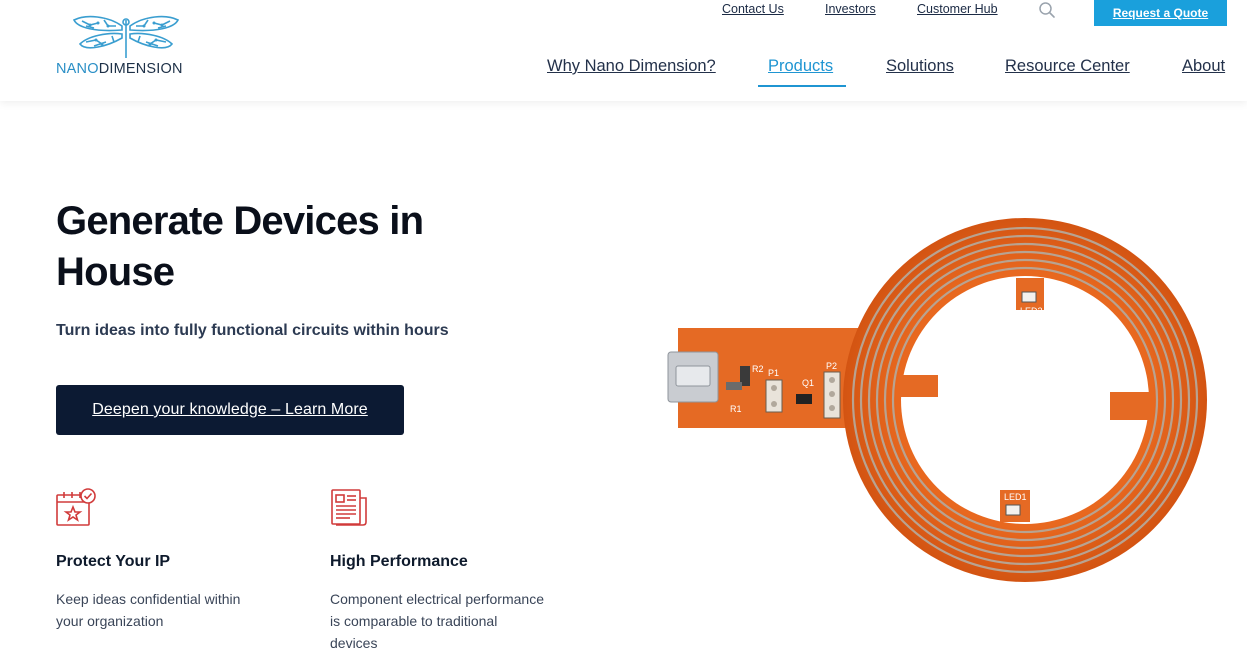 This screenshot has width=1247, height=657. I want to click on label-r2: R2, so click(758, 369).